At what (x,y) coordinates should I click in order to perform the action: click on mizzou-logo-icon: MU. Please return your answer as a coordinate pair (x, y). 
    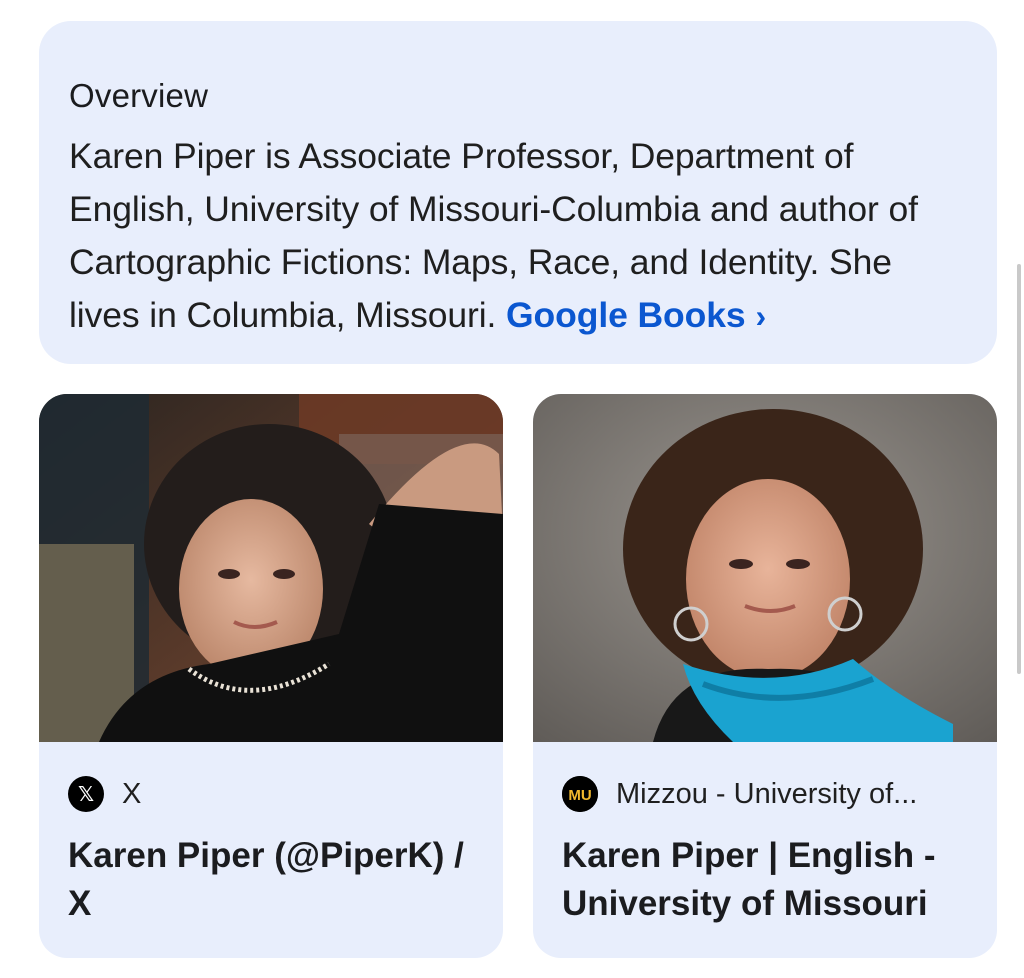
    Looking at the image, I should click on (580, 794).